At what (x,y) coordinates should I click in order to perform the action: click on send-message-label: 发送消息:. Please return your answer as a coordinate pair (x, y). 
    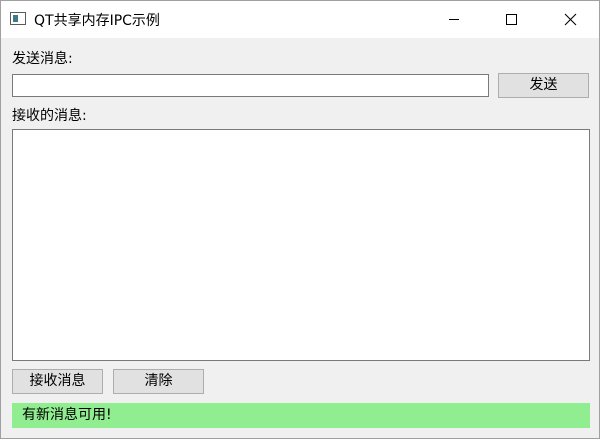
    Looking at the image, I should click on (42, 59).